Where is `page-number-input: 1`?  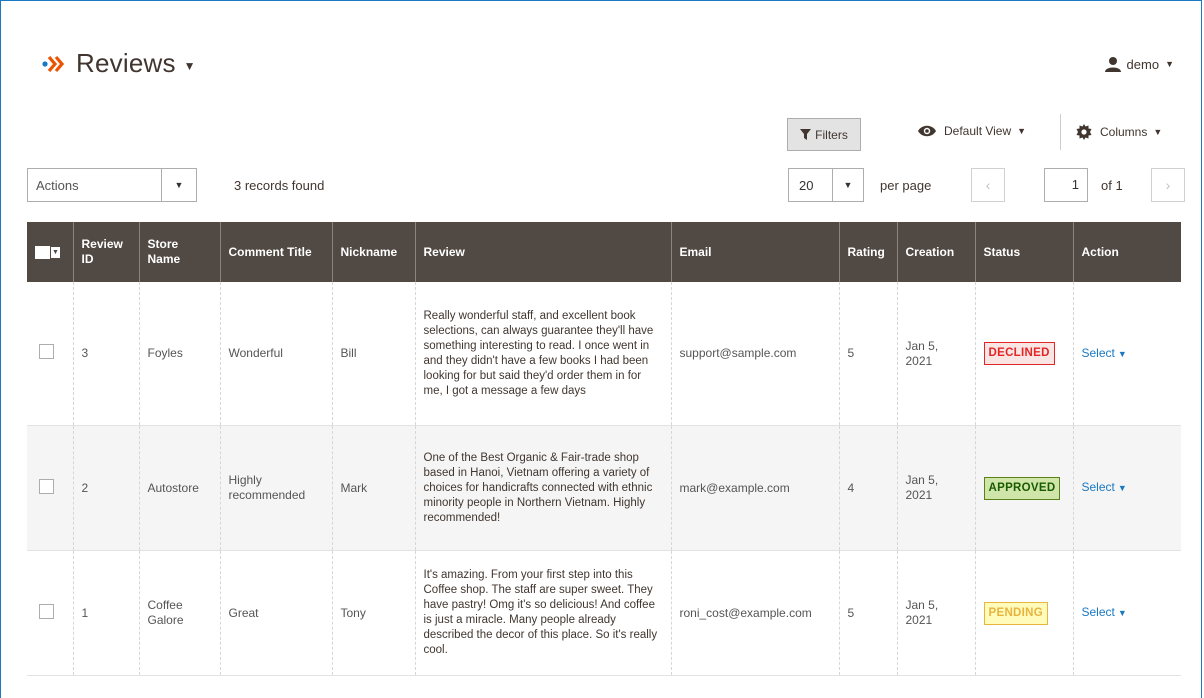
page-number-input: 1 is located at coordinates (1066, 185).